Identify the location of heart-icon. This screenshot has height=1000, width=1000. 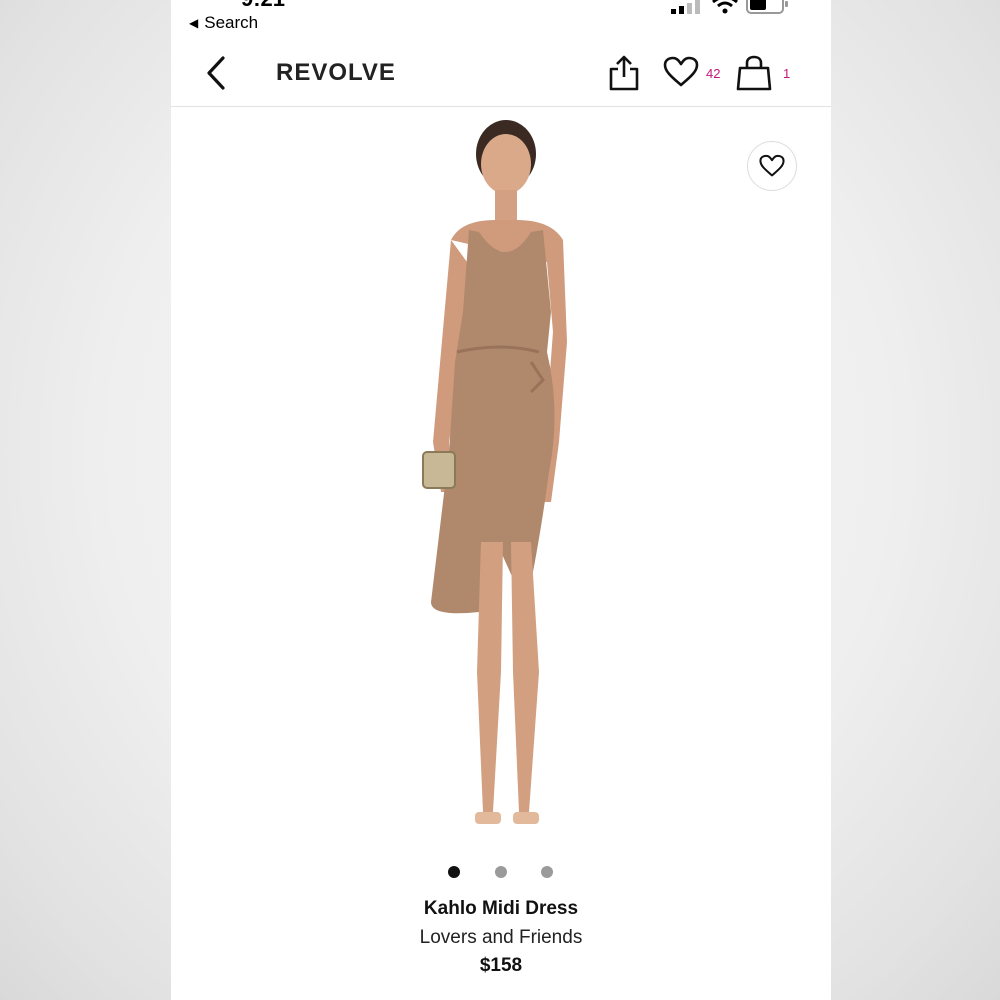
(772, 165).